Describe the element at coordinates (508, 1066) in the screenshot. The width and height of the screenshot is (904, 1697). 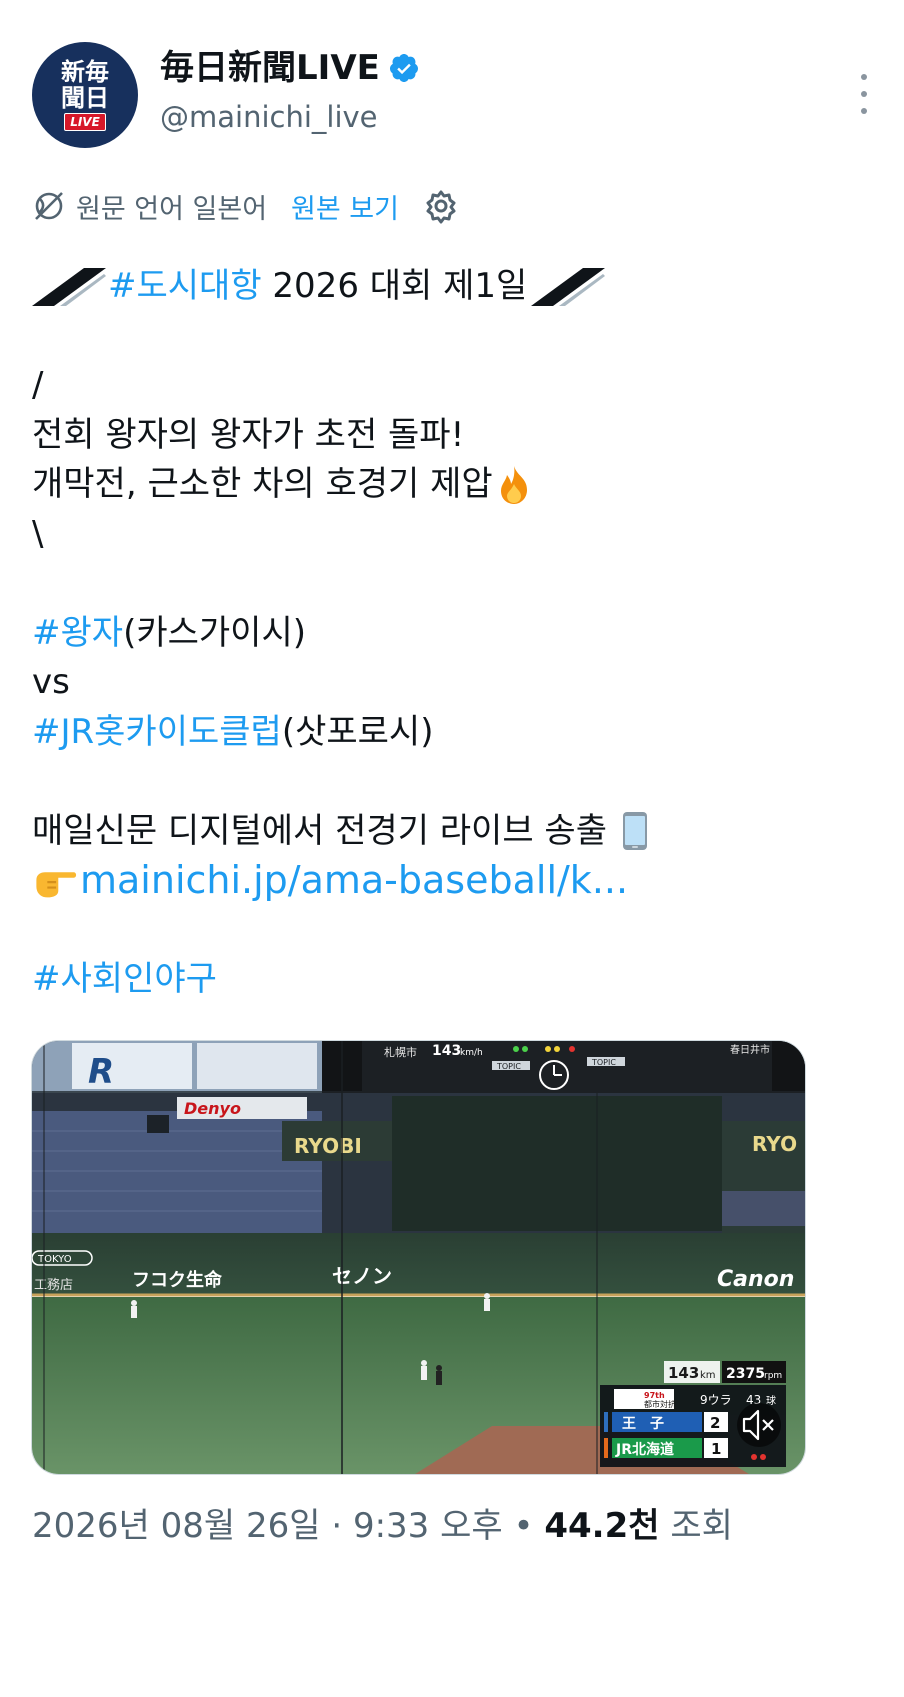
I see `topic-label-1: TOPIC` at that location.